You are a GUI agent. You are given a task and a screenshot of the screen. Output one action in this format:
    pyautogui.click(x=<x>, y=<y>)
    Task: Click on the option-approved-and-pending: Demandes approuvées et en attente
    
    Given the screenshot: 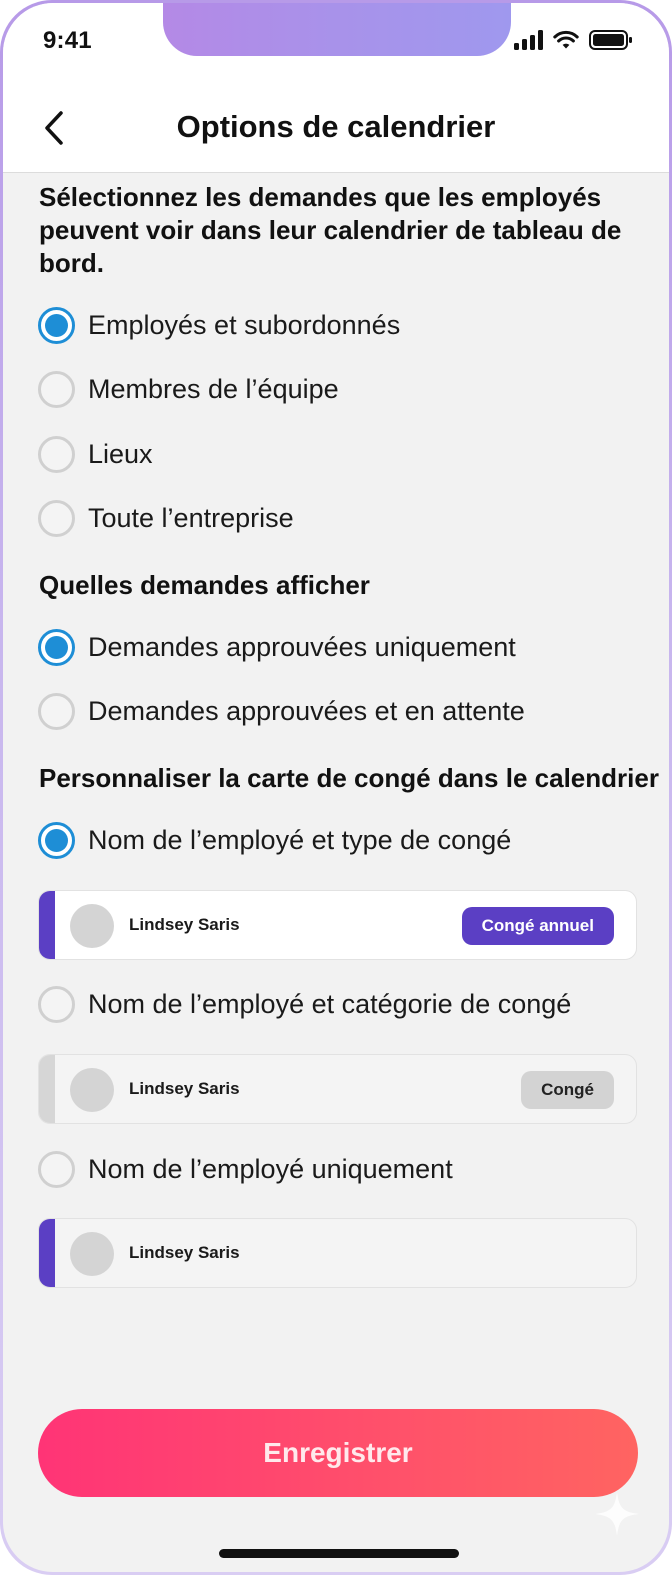 What is the action you would take?
    pyautogui.click(x=281, y=711)
    